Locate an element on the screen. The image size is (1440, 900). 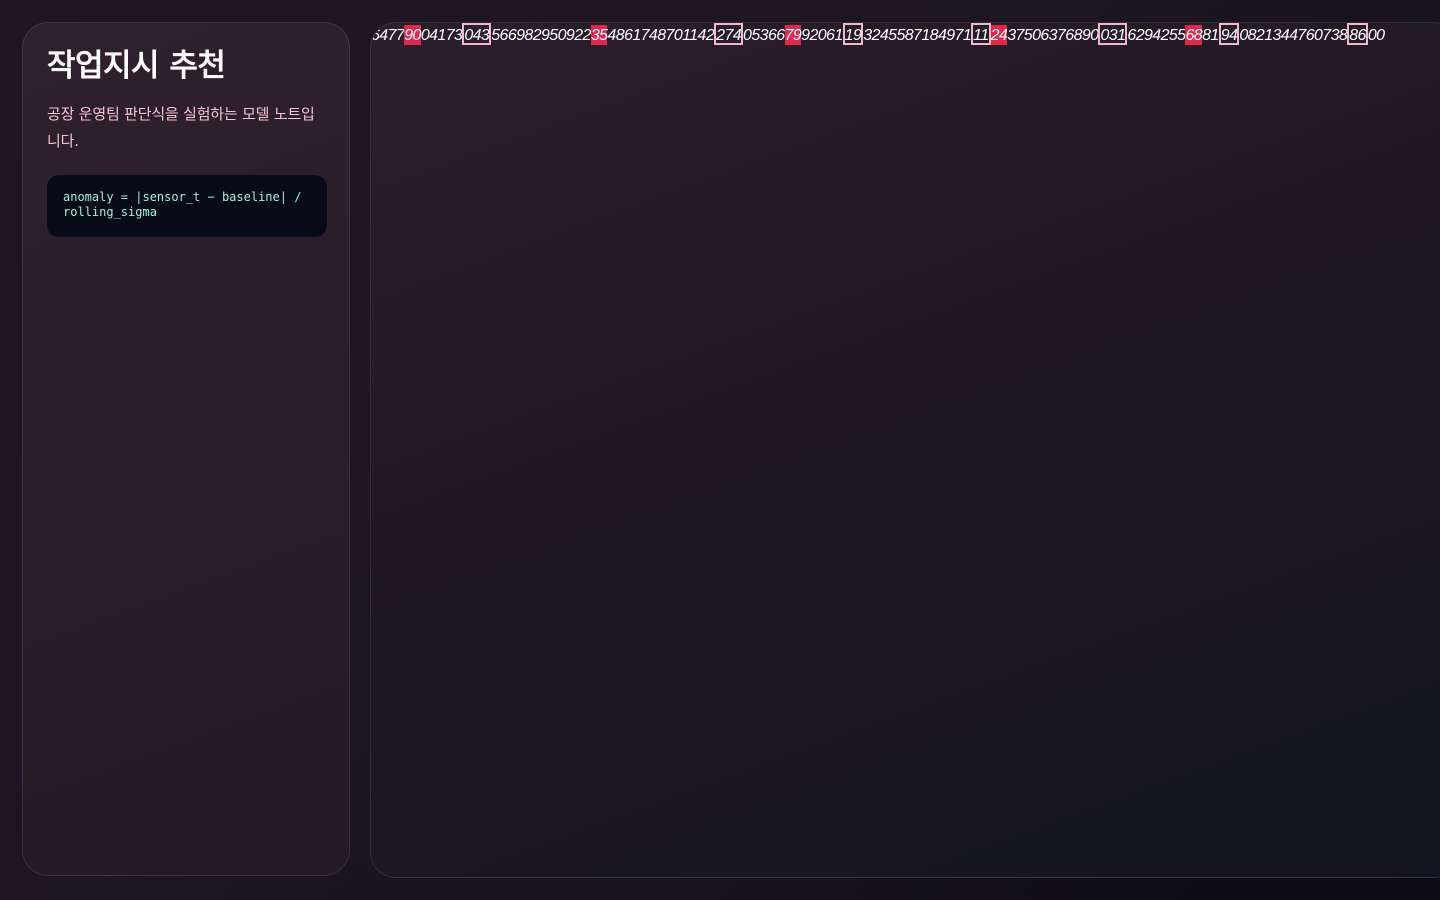
digit-highlight-red: 68 is located at coordinates (1194, 35).